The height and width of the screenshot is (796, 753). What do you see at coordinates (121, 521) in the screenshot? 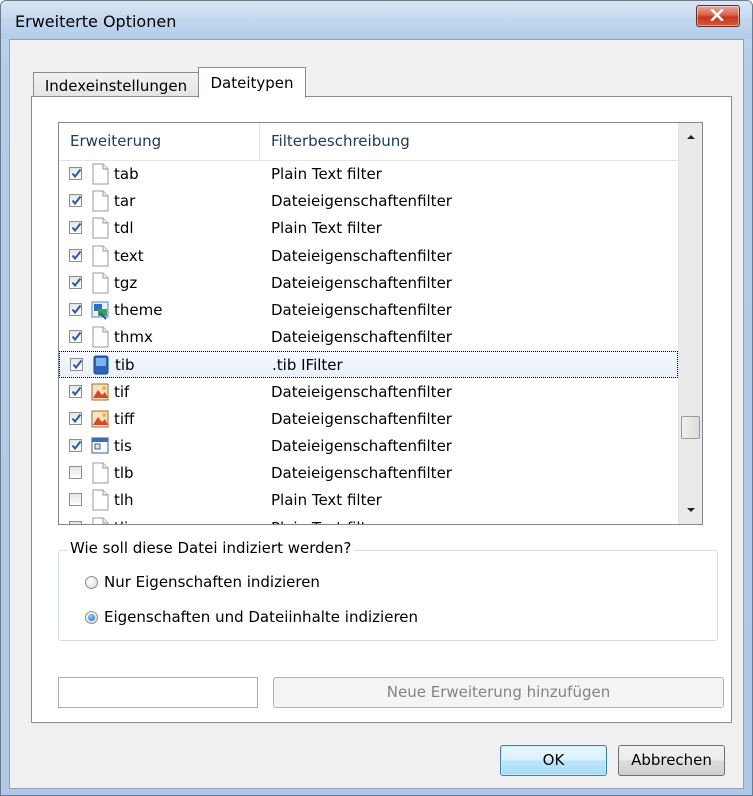
I see `row-extension: tli` at bounding box center [121, 521].